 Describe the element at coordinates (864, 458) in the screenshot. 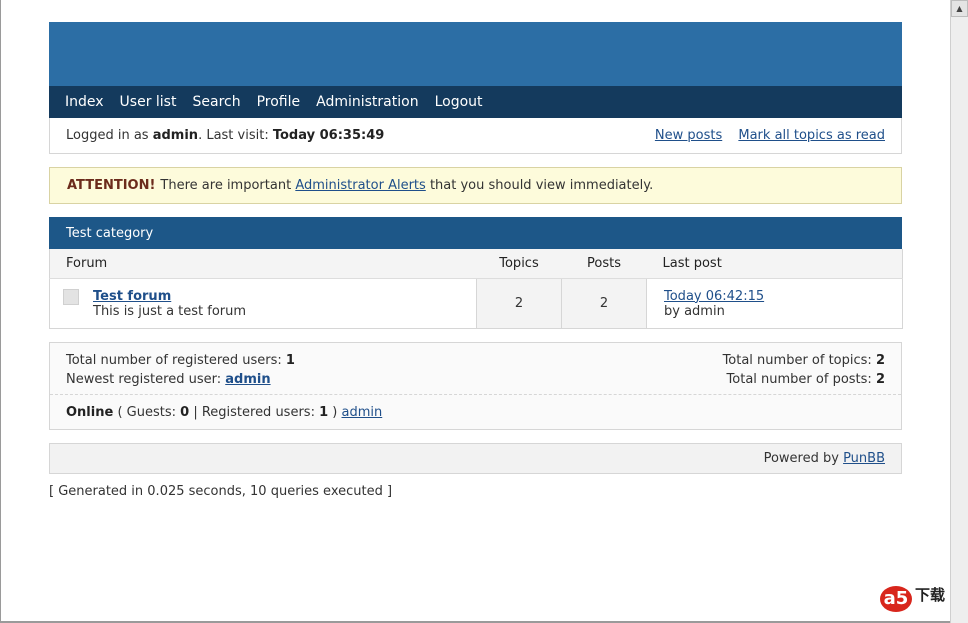

I see `punbb-link: PunBB` at that location.